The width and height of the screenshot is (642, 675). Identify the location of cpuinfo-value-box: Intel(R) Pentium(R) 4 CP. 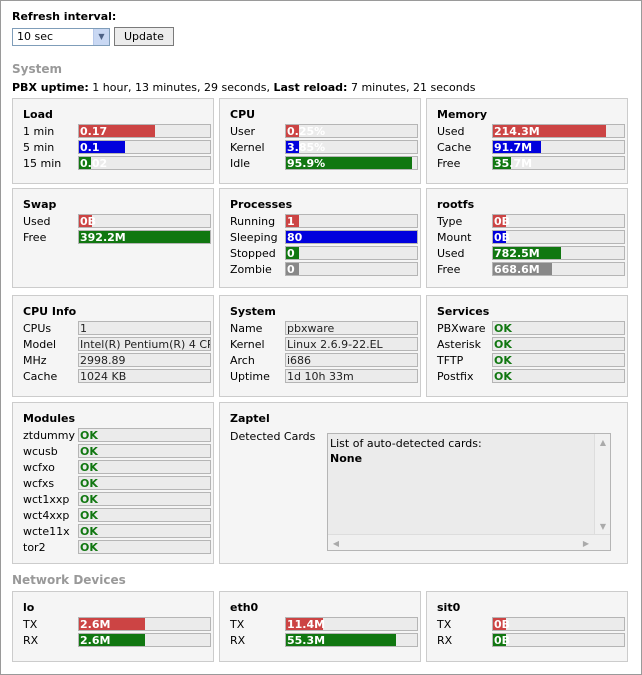
(144, 344).